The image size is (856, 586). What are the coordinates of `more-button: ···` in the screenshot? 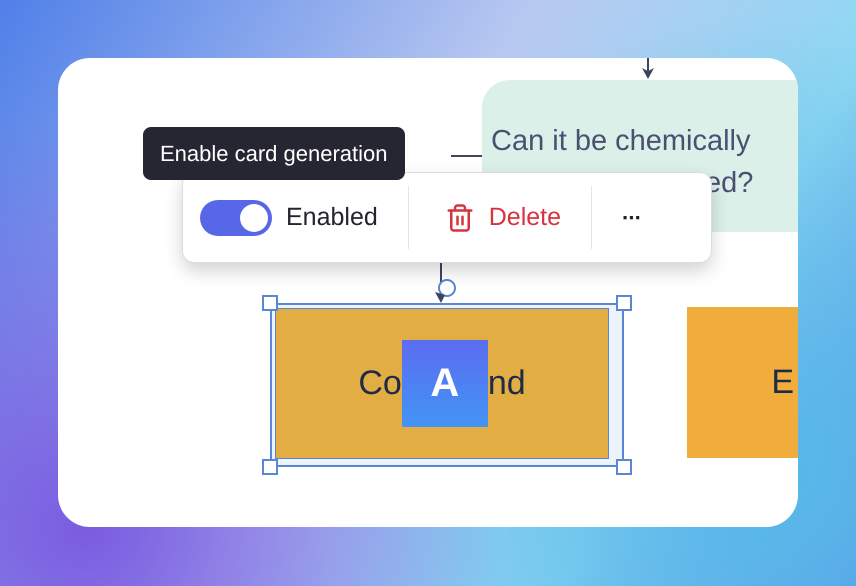 It's located at (616, 217).